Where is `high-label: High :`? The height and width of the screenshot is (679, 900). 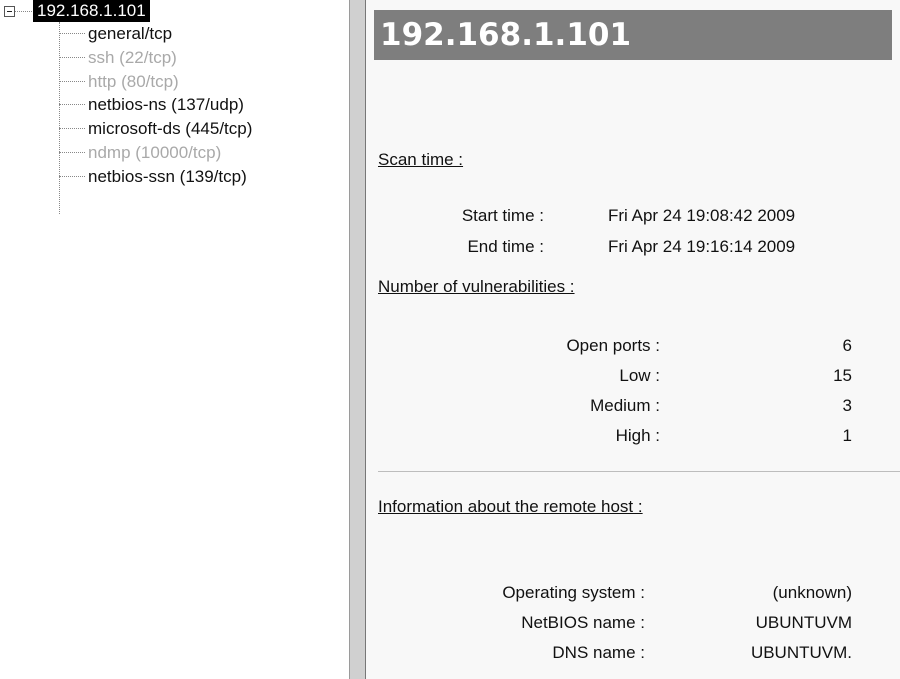
high-label: High : is located at coordinates (637, 435).